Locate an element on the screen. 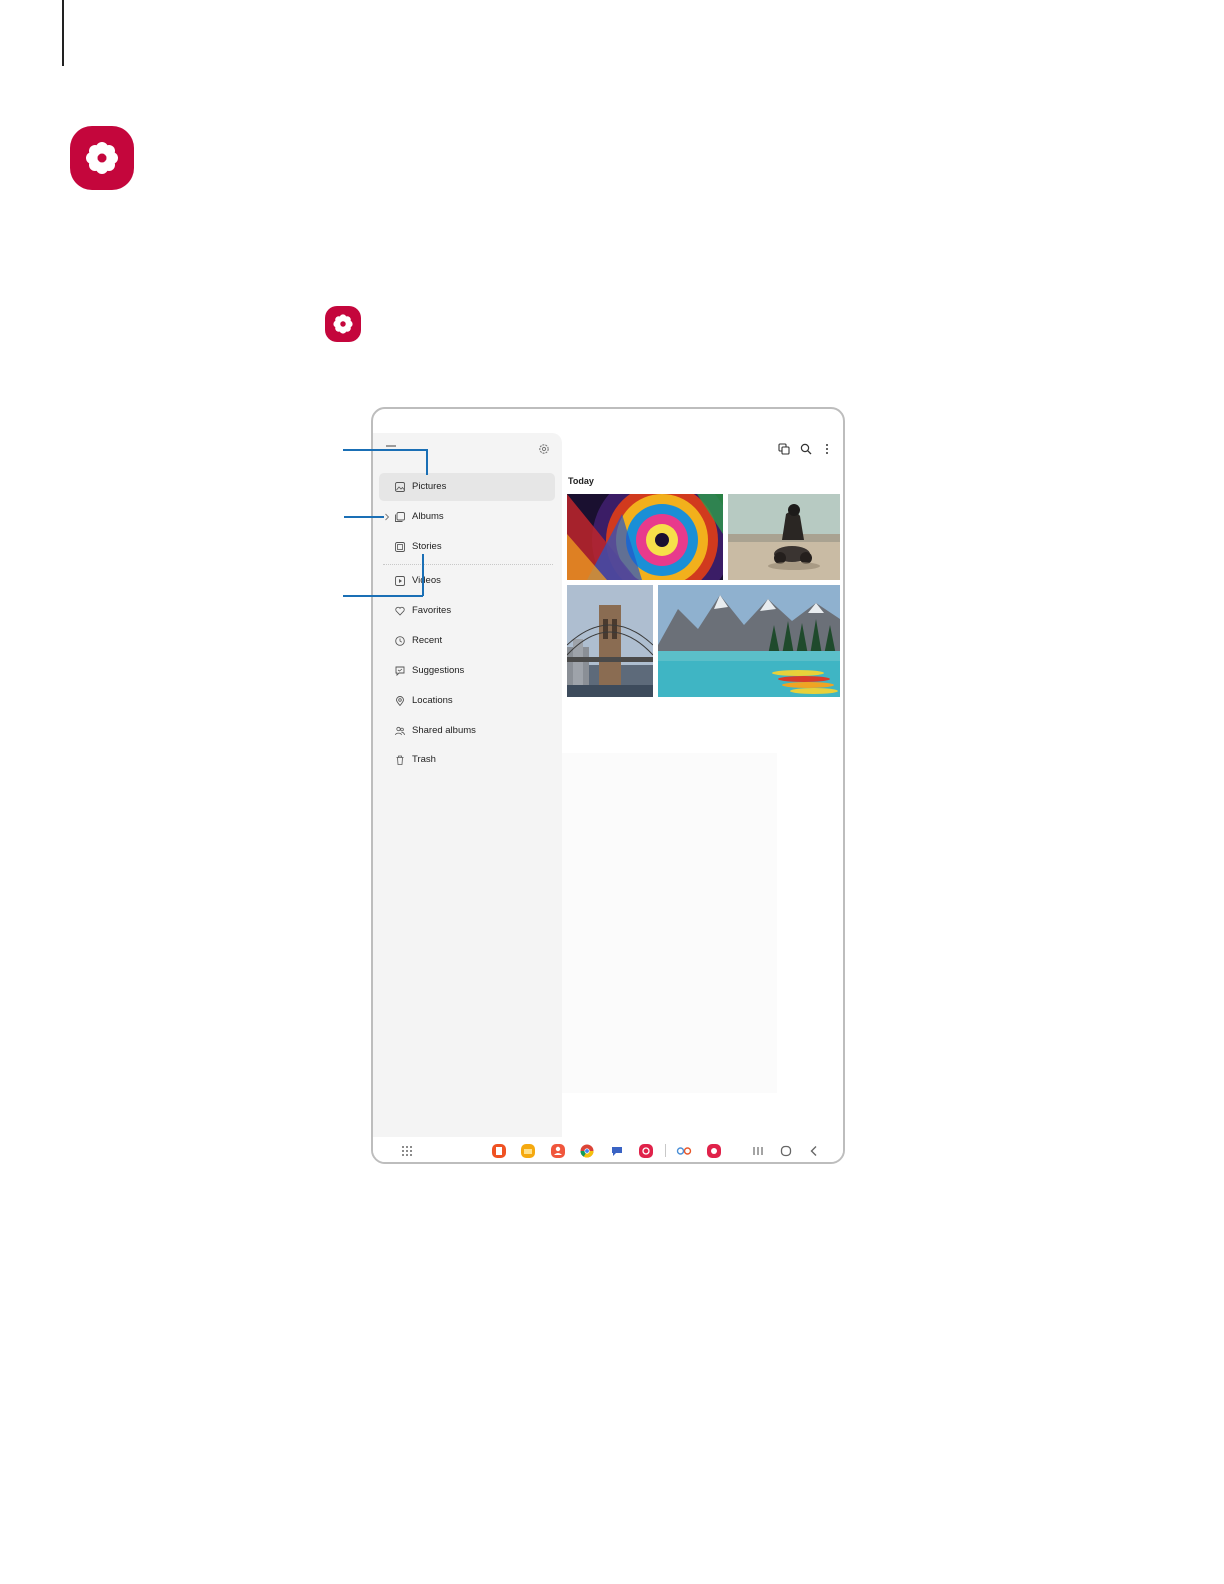  photo-thumbnail-stained-glass is located at coordinates (645, 537).